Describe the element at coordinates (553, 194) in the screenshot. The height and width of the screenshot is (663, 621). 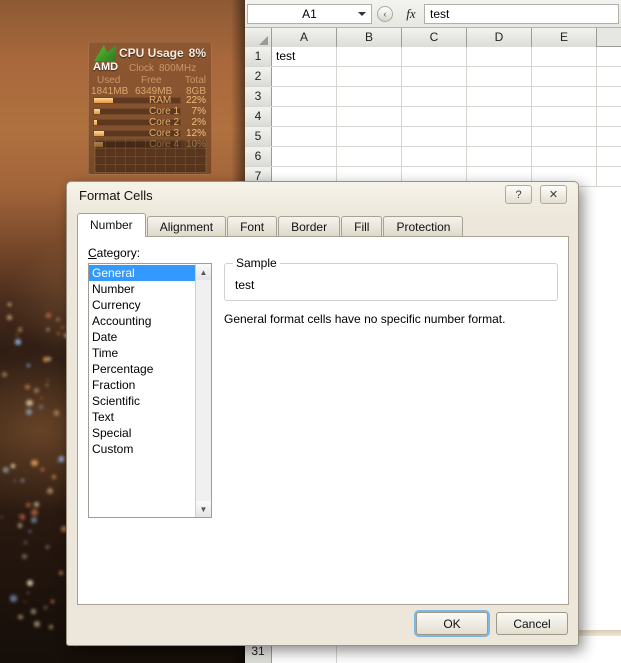
I see `close-icon: ✕` at that location.